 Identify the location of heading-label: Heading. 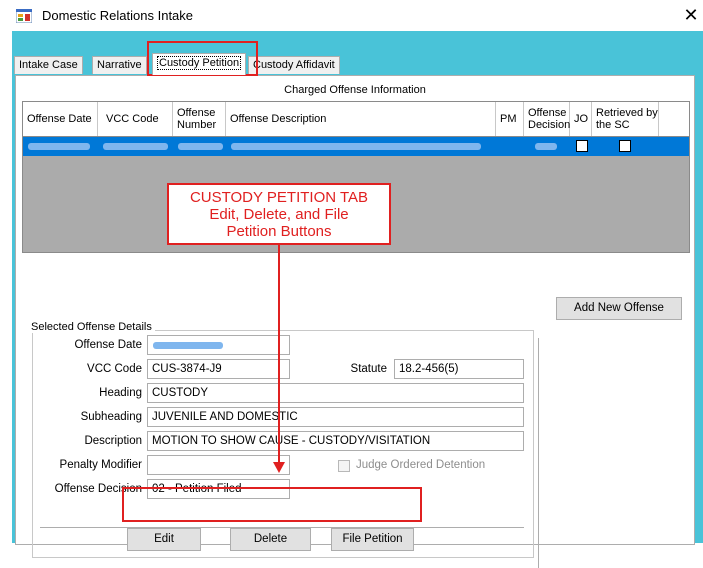
(120, 393).